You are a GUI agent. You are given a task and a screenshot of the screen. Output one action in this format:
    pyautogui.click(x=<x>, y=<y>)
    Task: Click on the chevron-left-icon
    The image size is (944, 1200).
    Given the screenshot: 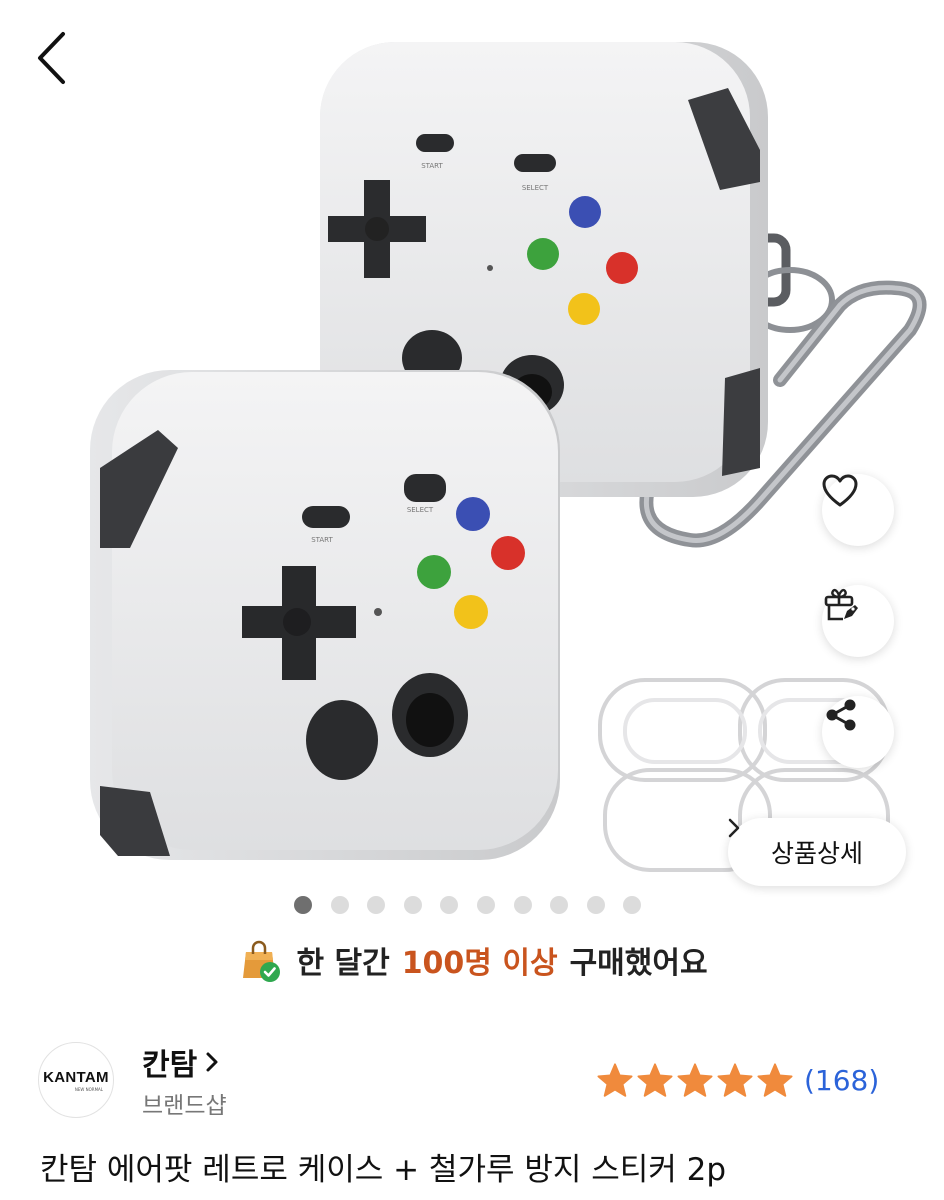 What is the action you would take?
    pyautogui.click(x=51, y=58)
    